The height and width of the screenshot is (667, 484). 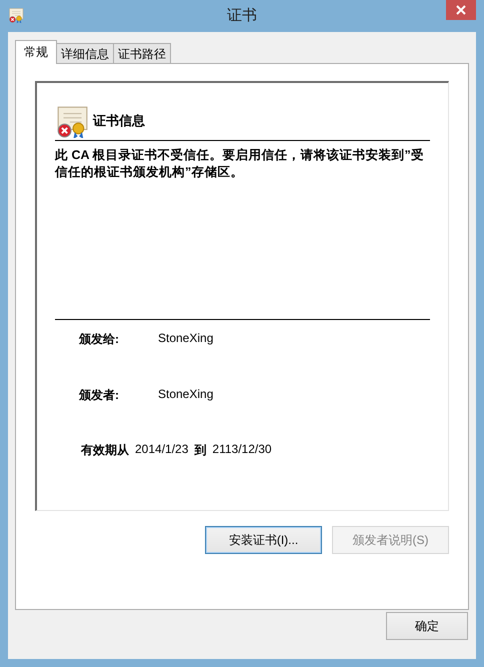 What do you see at coordinates (142, 53) in the screenshot?
I see `tab: 证书路径` at bounding box center [142, 53].